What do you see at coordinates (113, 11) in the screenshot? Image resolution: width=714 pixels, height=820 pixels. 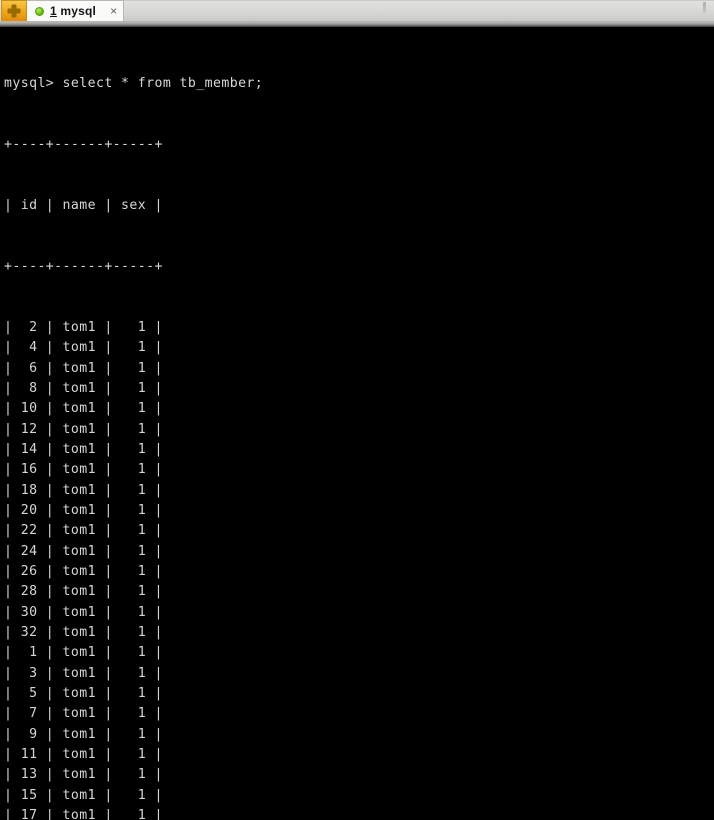 I see `close-icon: ×` at bounding box center [113, 11].